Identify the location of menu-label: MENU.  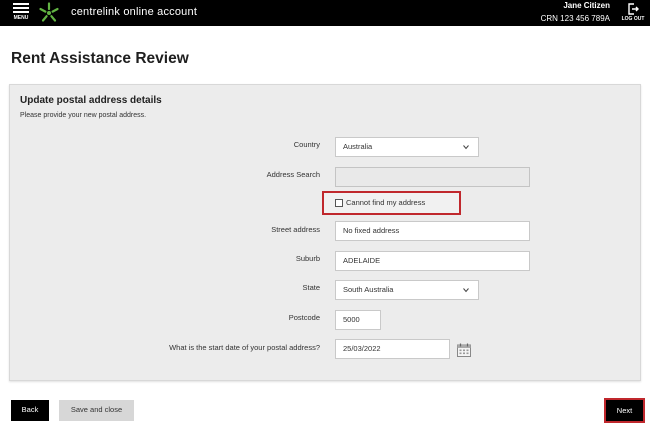
(21, 18).